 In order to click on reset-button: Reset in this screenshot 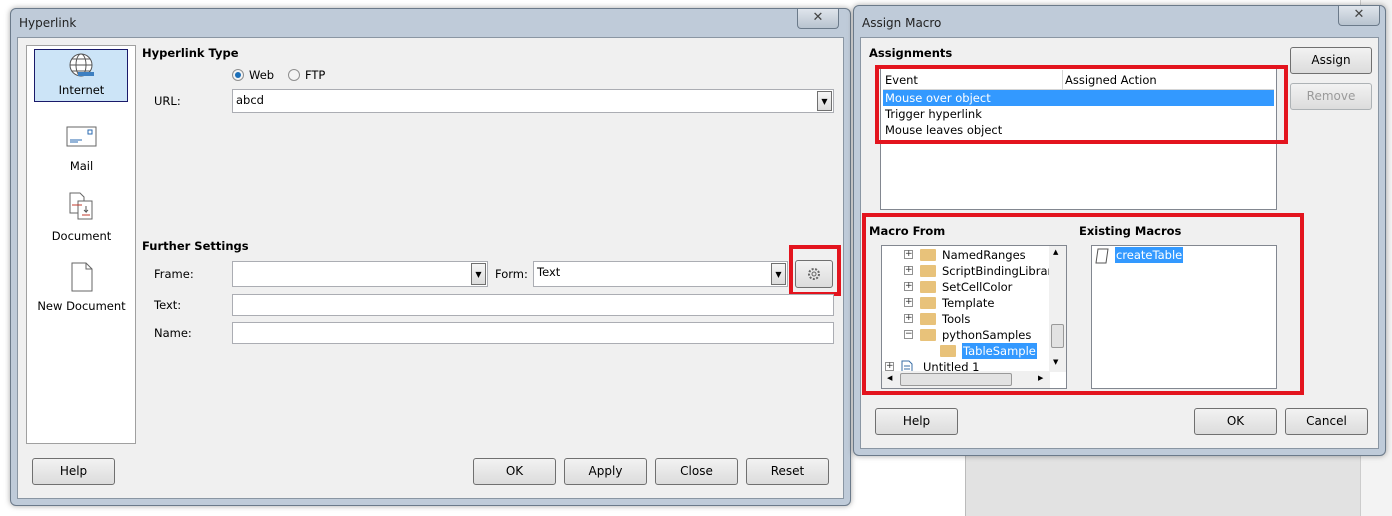, I will do `click(787, 471)`.